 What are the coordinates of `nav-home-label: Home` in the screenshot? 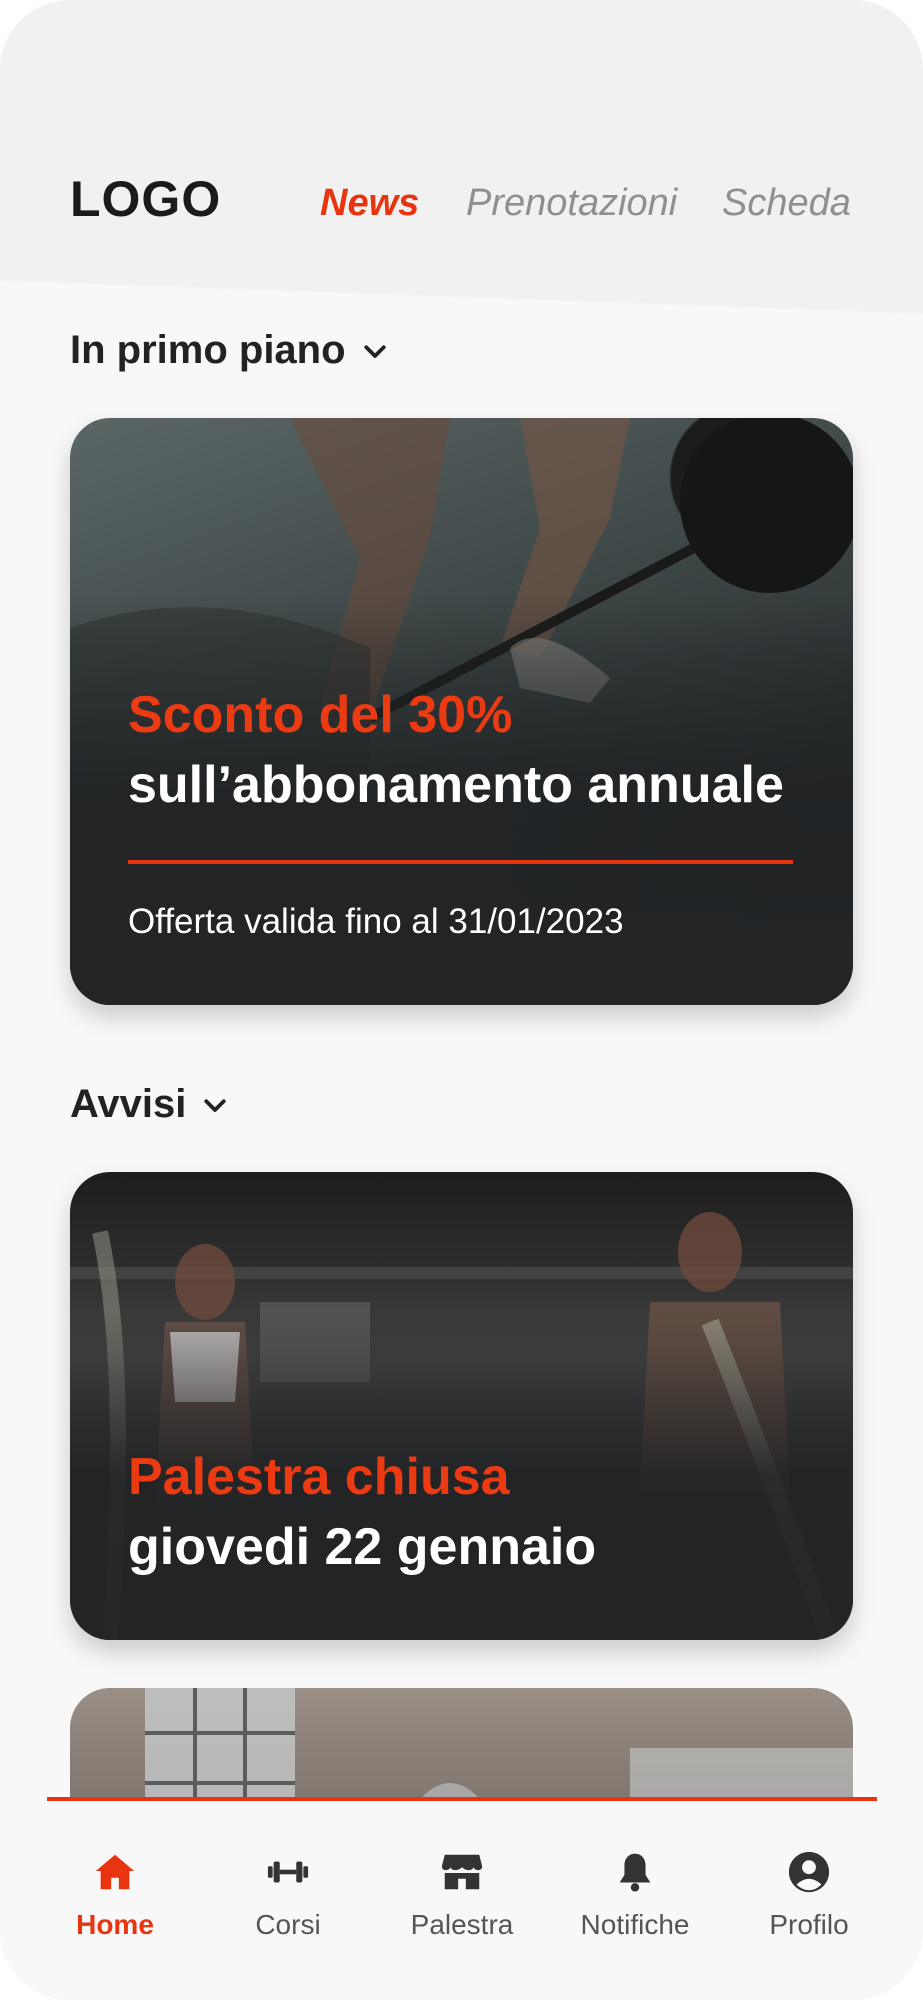 It's located at (115, 1924).